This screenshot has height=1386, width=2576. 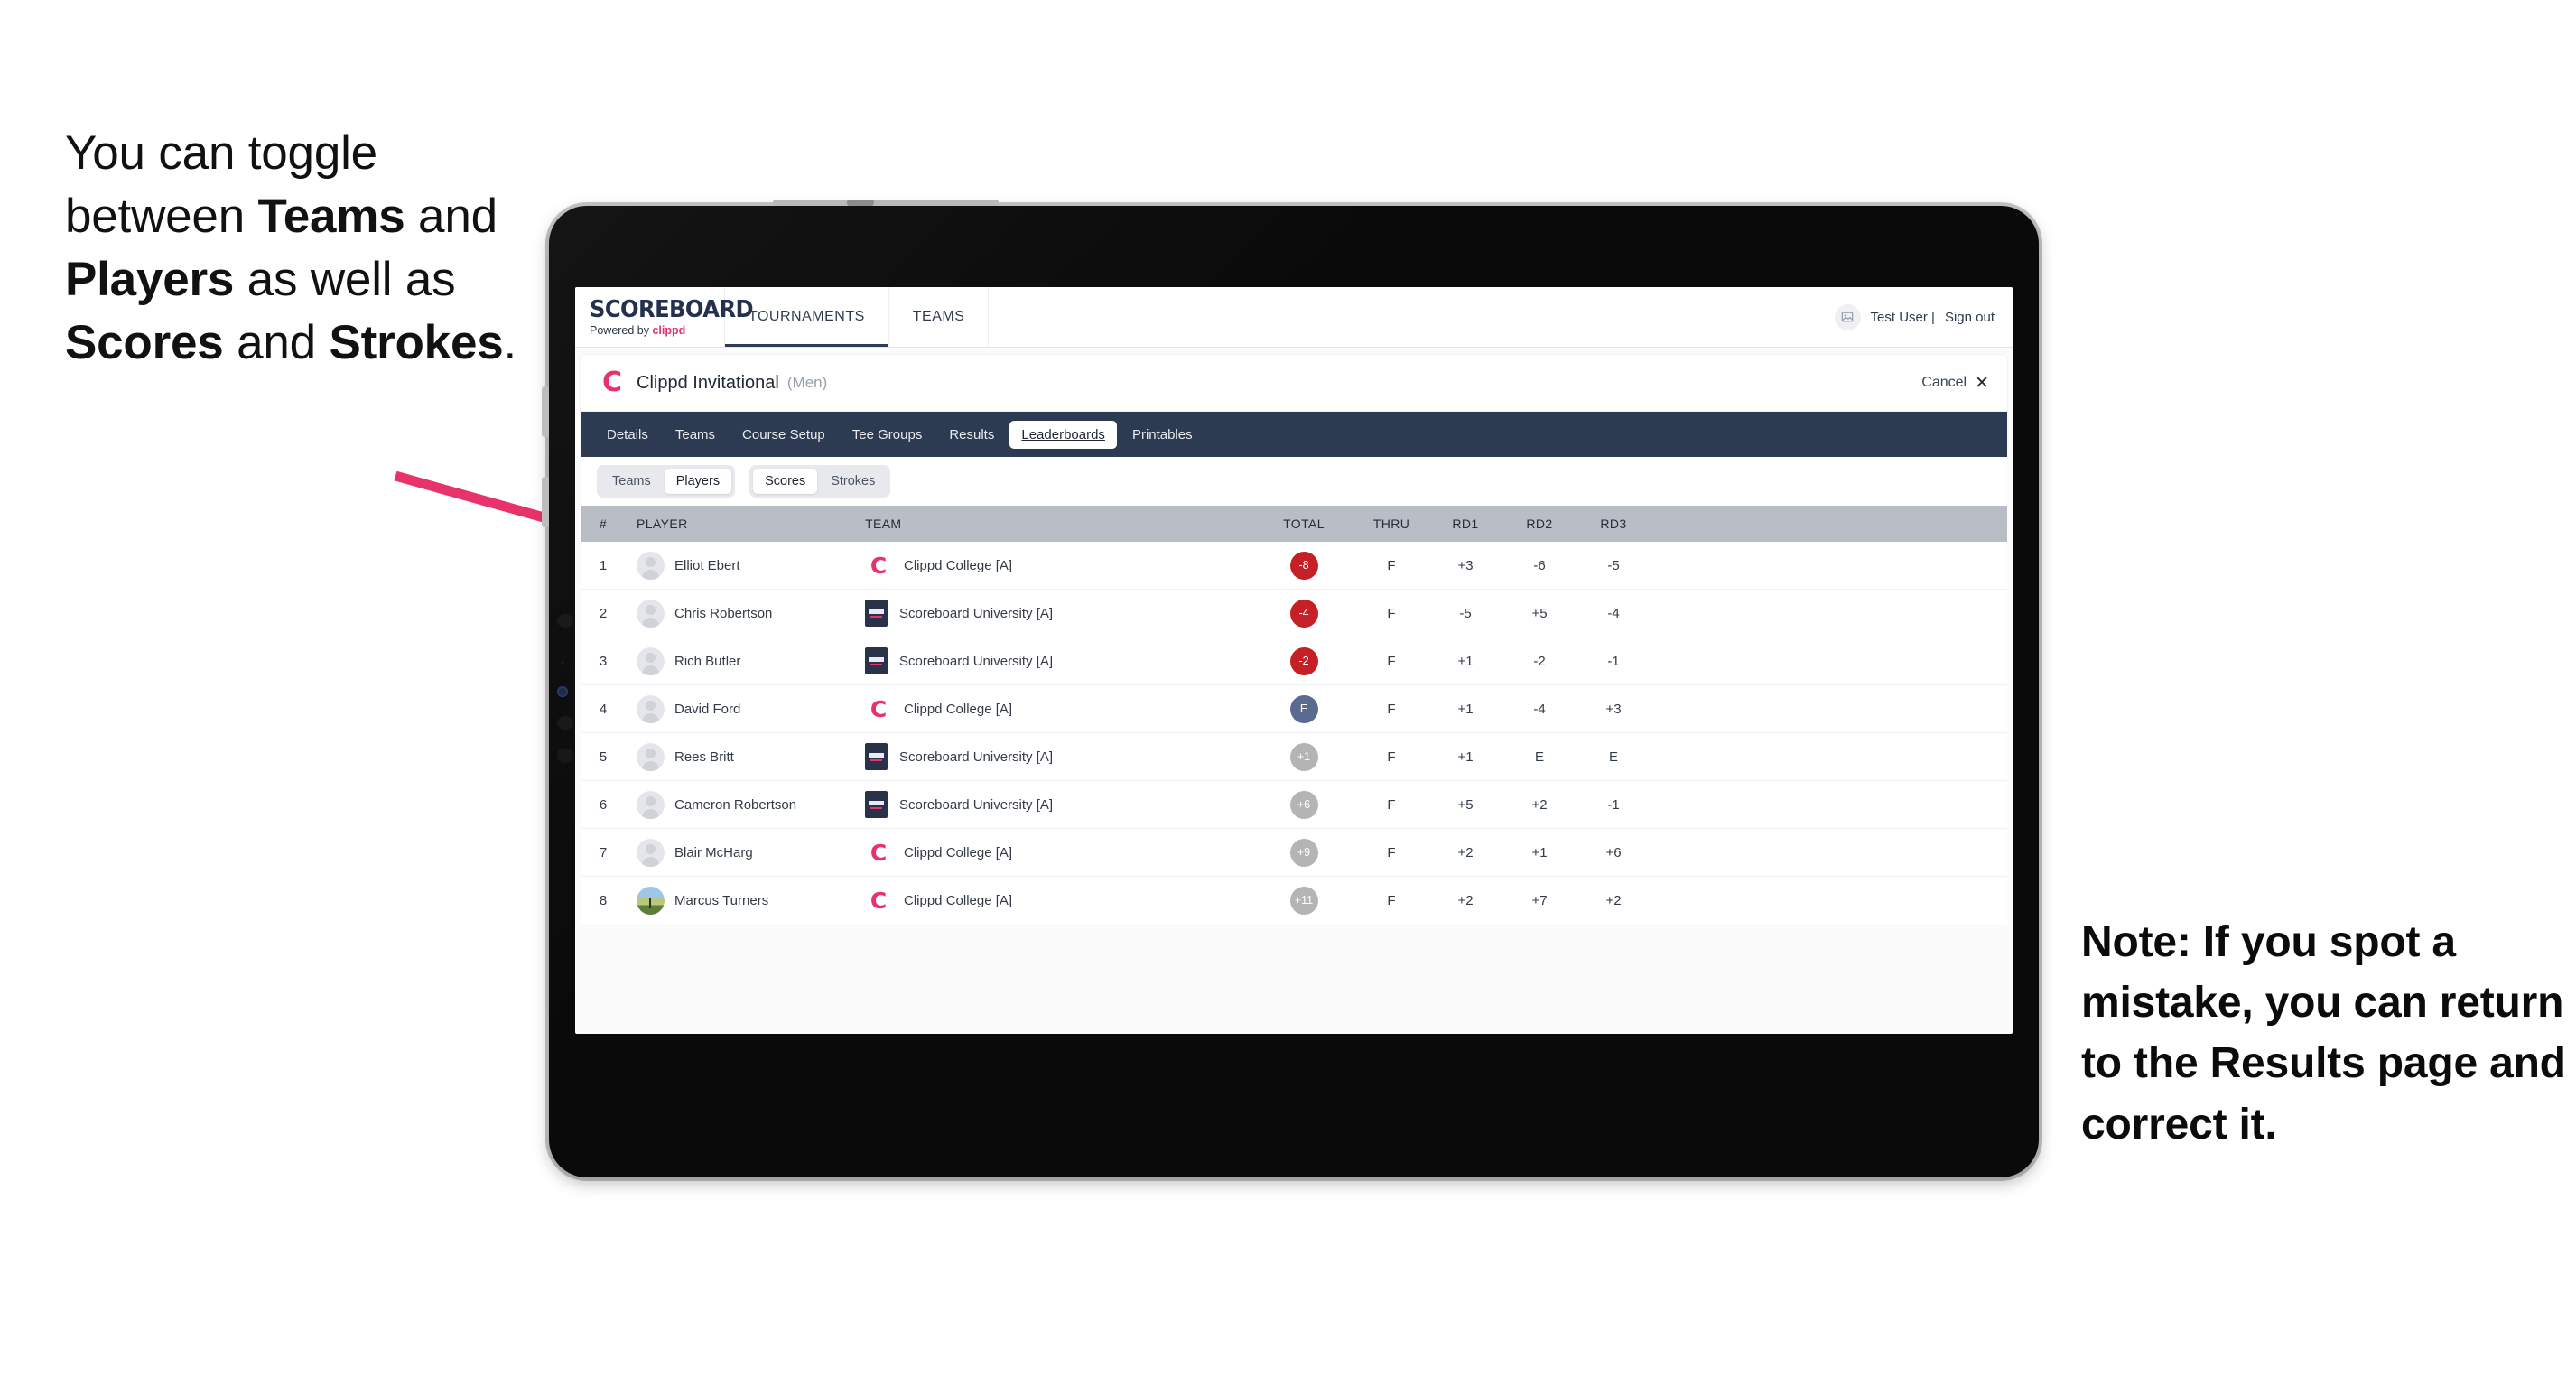 What do you see at coordinates (971, 435) in the screenshot?
I see `tab-results: Results` at bounding box center [971, 435].